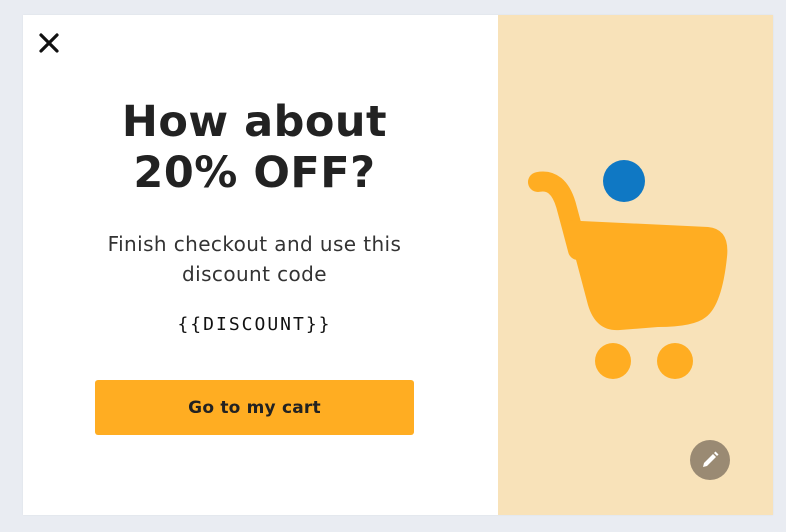  I want to click on headline-line-1: How about, so click(254, 122).